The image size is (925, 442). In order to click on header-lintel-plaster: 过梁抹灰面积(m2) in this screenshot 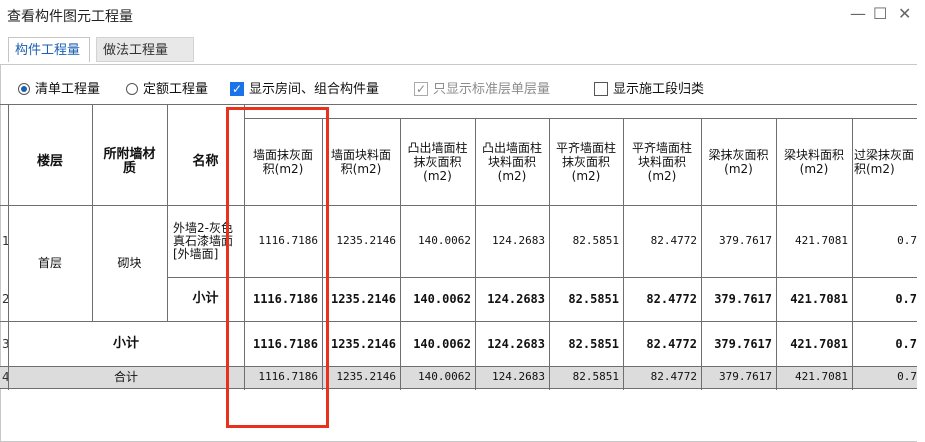, I will do `click(884, 161)`.